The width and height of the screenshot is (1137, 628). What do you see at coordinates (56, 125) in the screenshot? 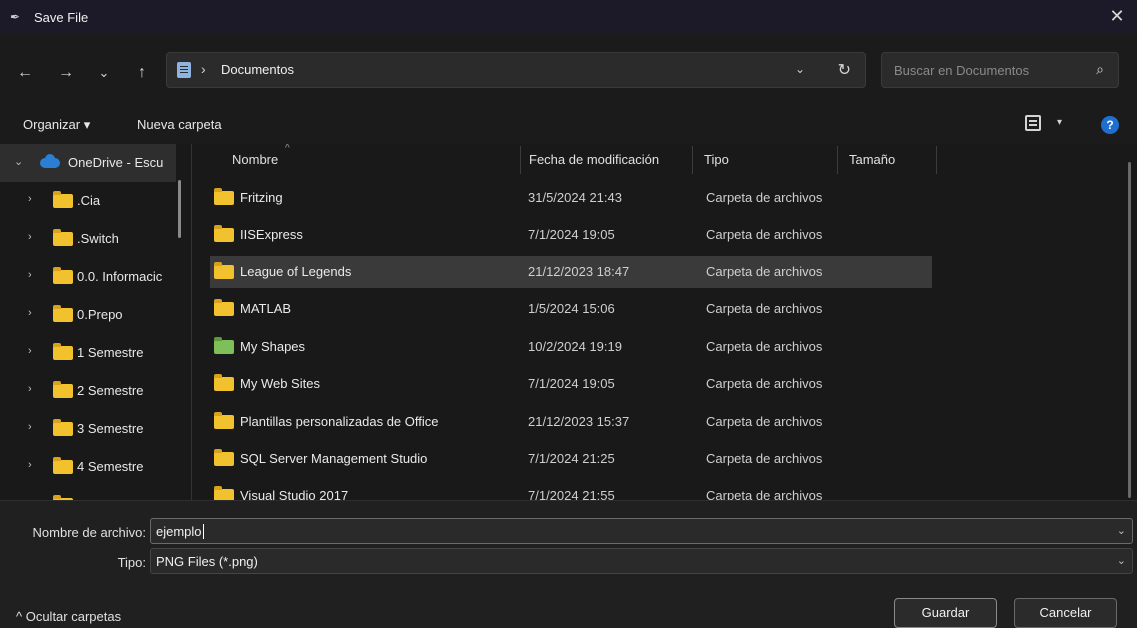
I see `organize-menu-button: Organizar ▾` at bounding box center [56, 125].